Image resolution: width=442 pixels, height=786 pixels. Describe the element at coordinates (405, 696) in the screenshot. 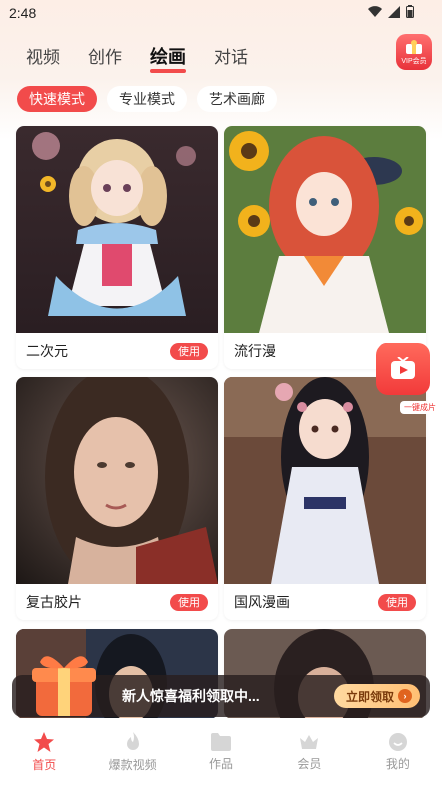

I see `arrow-right-icon: ›` at that location.